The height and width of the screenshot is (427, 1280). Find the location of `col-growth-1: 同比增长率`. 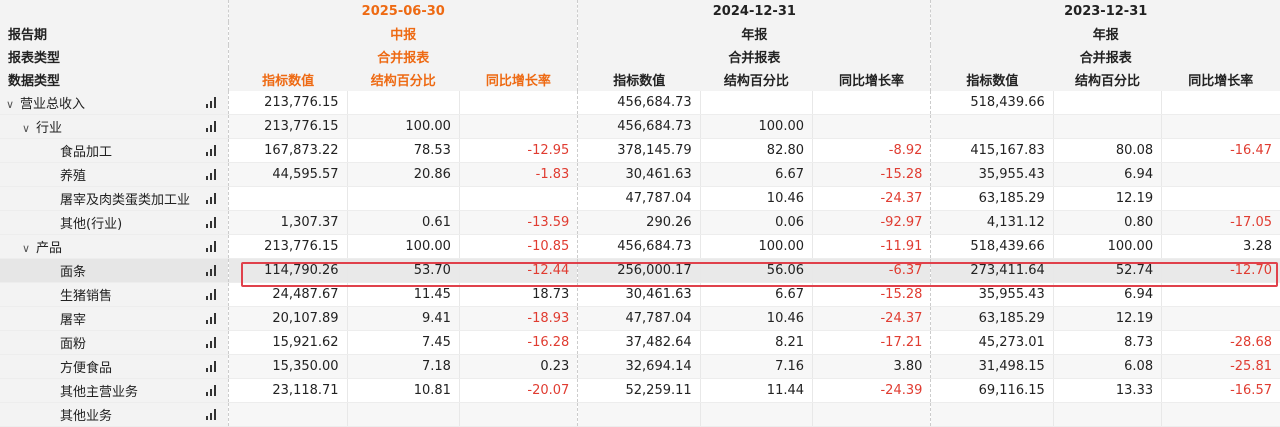

col-growth-1: 同比增长率 is located at coordinates (518, 79).